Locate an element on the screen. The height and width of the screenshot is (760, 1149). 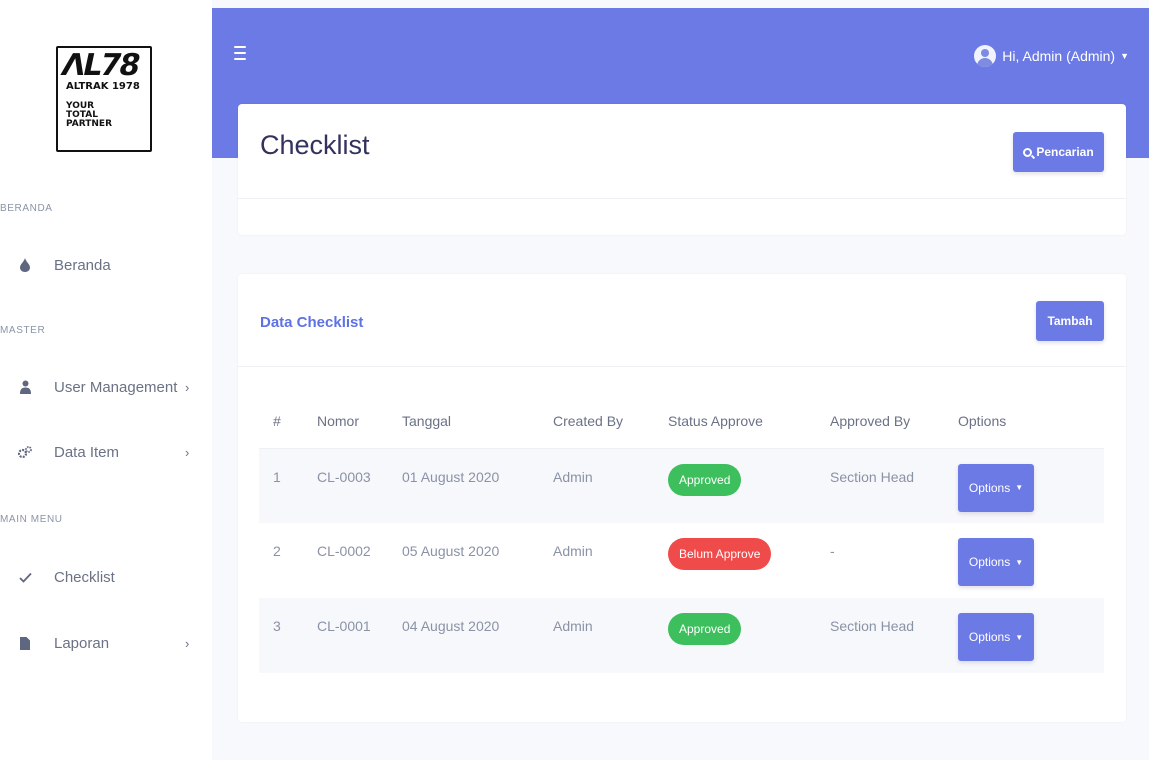
section-label-main-menu: MAIN MENU is located at coordinates (31, 519).